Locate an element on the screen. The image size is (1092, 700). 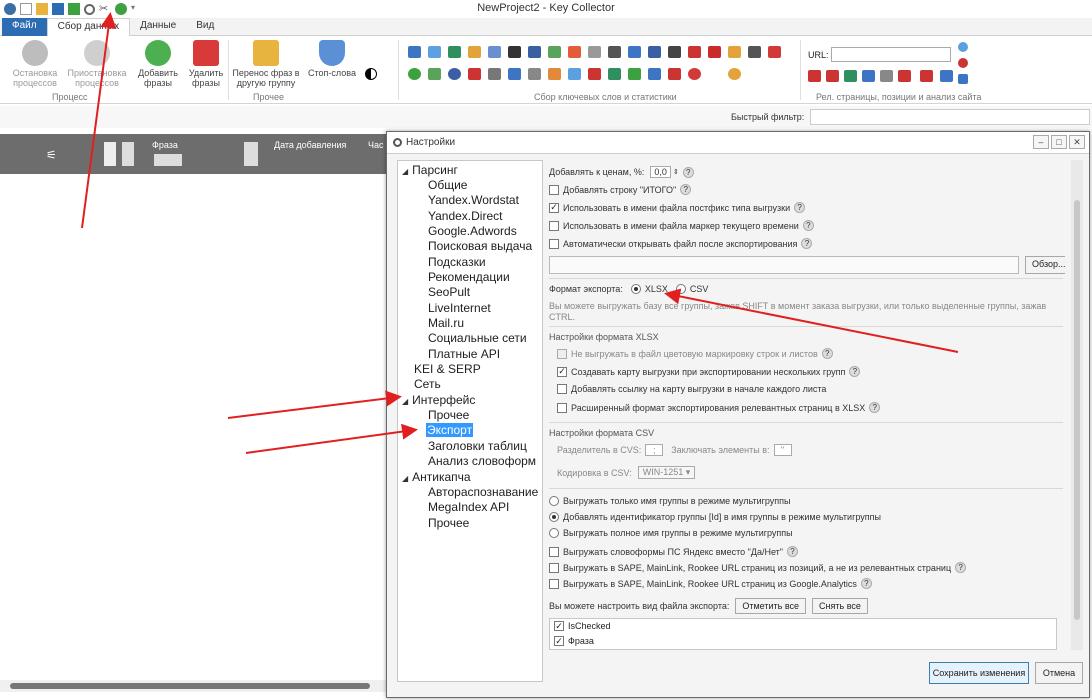
column-tool-icon is located at coordinates (128, 154).